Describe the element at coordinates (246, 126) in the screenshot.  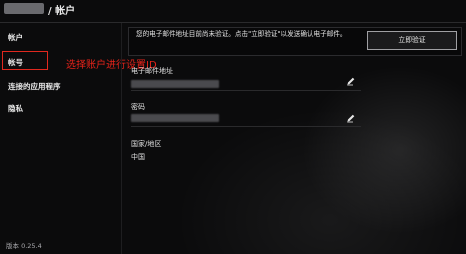
I see `password-field-underline` at that location.